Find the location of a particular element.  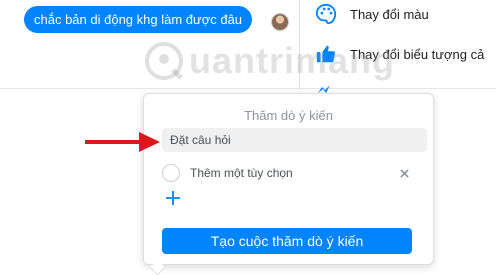

watermark-logo-icon is located at coordinates (164, 61).